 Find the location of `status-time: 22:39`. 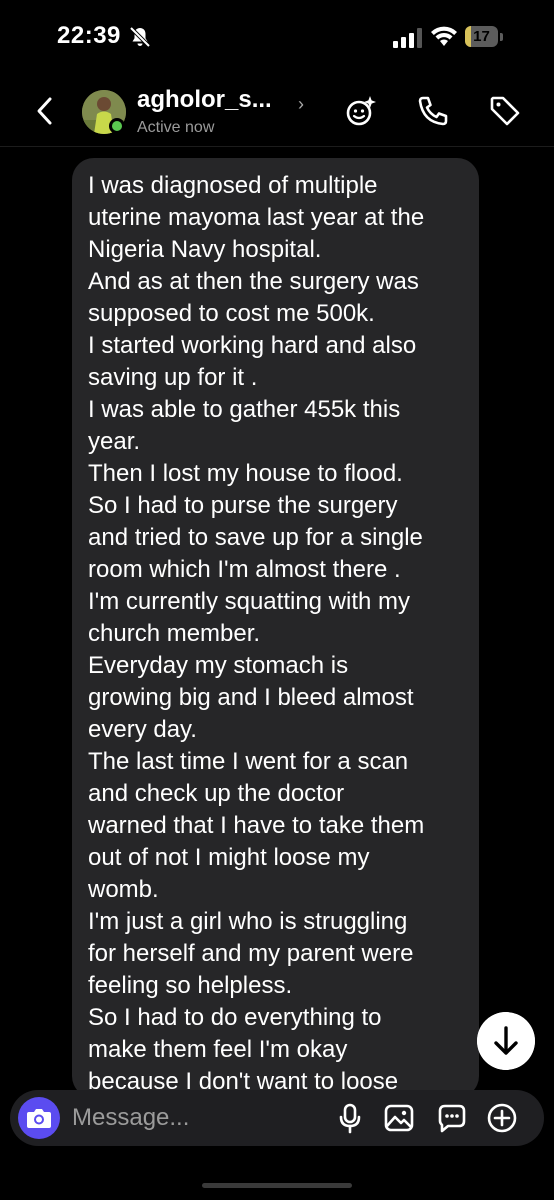

status-time: 22:39 is located at coordinates (89, 35).